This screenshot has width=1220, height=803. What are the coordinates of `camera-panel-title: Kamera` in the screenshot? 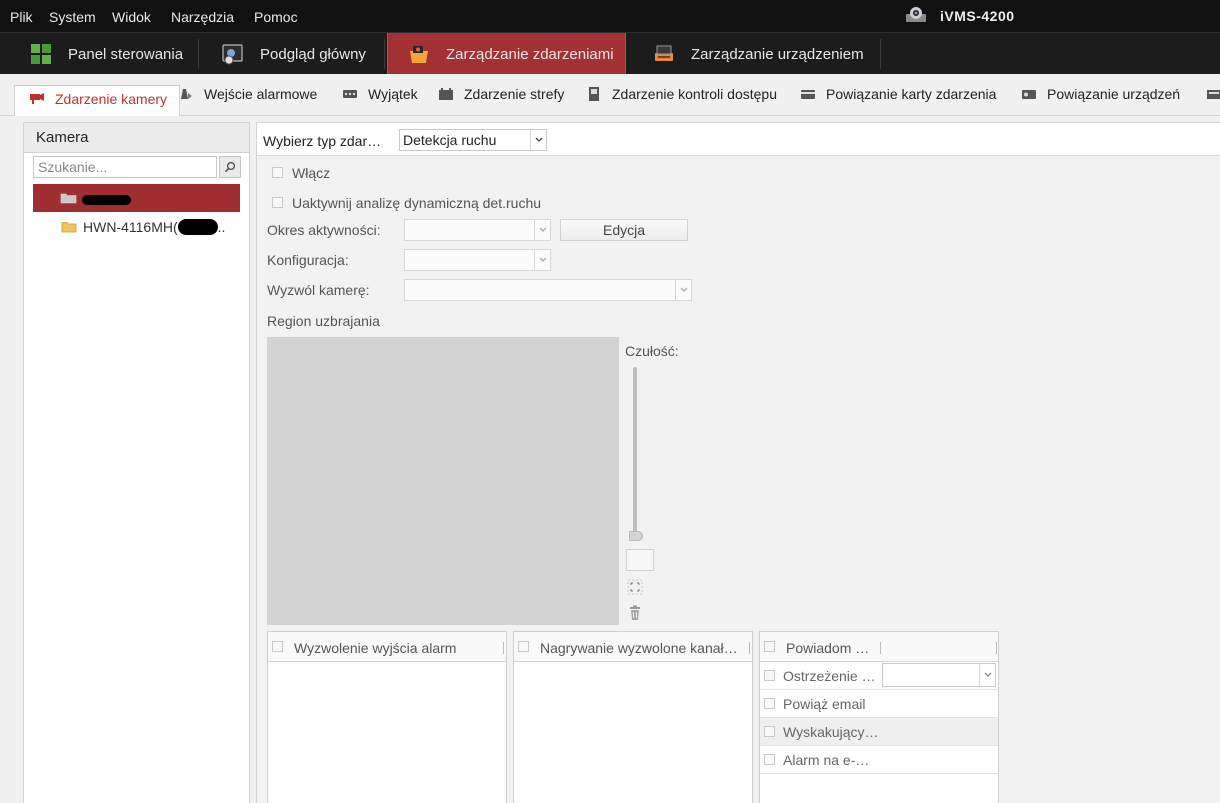 It's located at (136, 138).